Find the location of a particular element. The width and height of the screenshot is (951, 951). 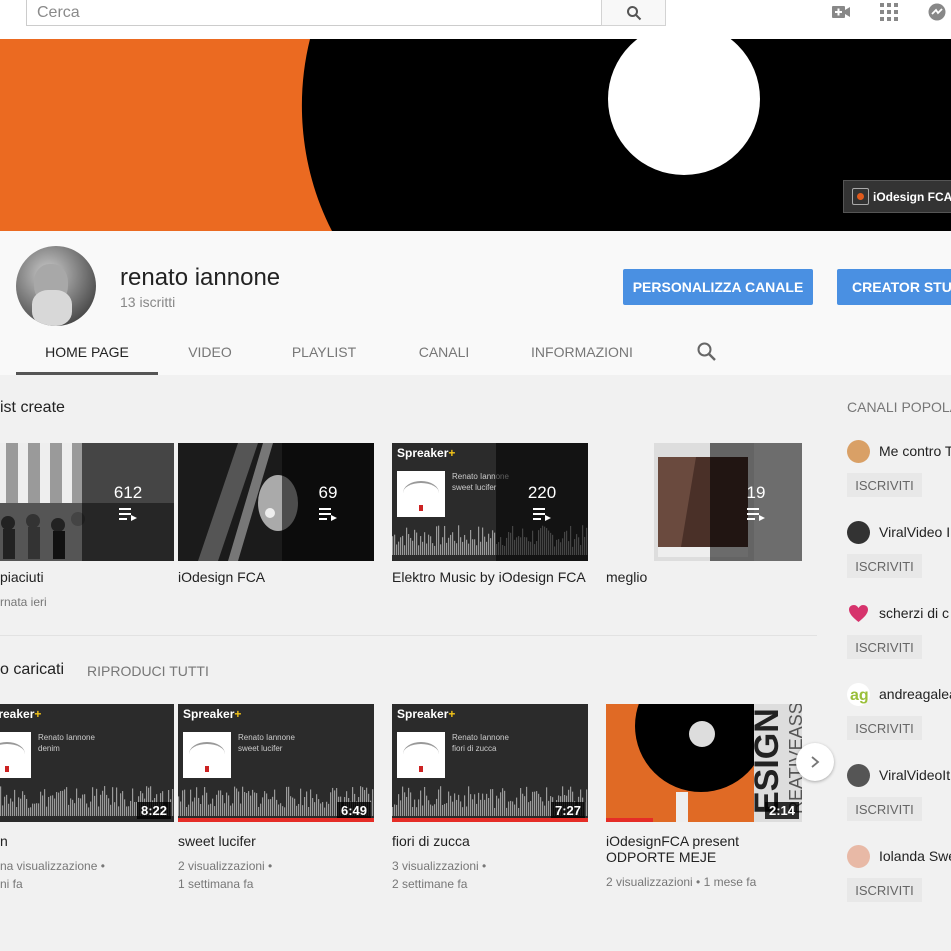

channel-name-link: Iolanda Swe is located at coordinates (915, 856).